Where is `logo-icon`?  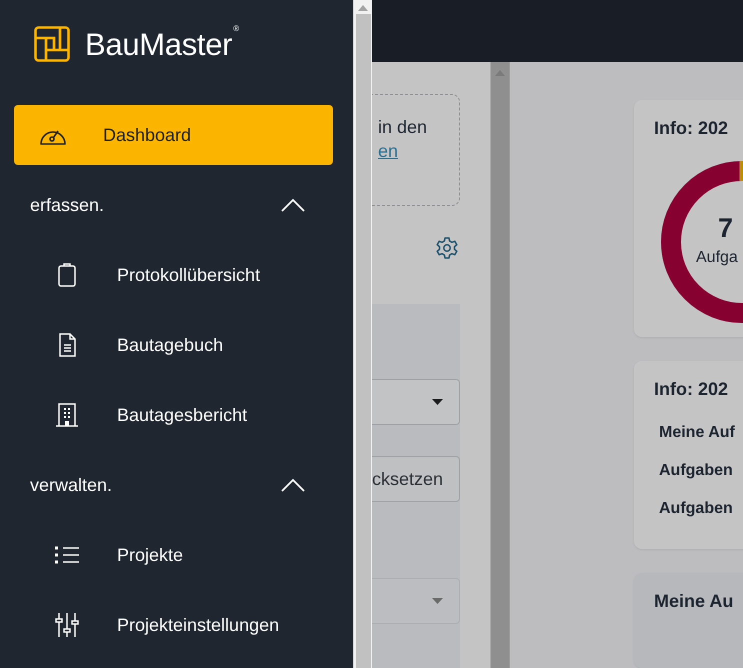 logo-icon is located at coordinates (52, 44).